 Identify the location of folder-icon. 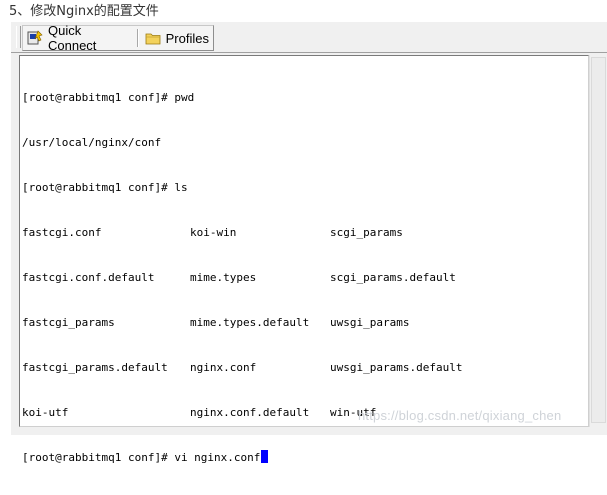
(153, 38).